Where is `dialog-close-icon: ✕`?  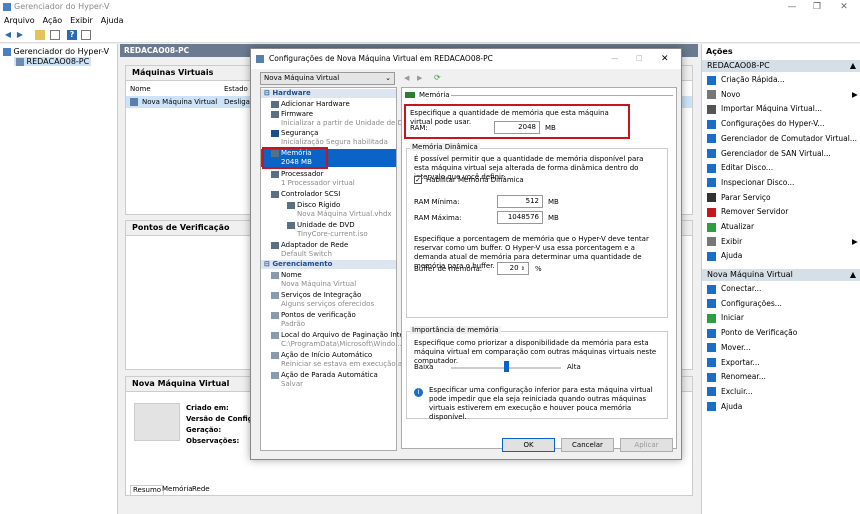 dialog-close-icon: ✕ is located at coordinates (665, 59).